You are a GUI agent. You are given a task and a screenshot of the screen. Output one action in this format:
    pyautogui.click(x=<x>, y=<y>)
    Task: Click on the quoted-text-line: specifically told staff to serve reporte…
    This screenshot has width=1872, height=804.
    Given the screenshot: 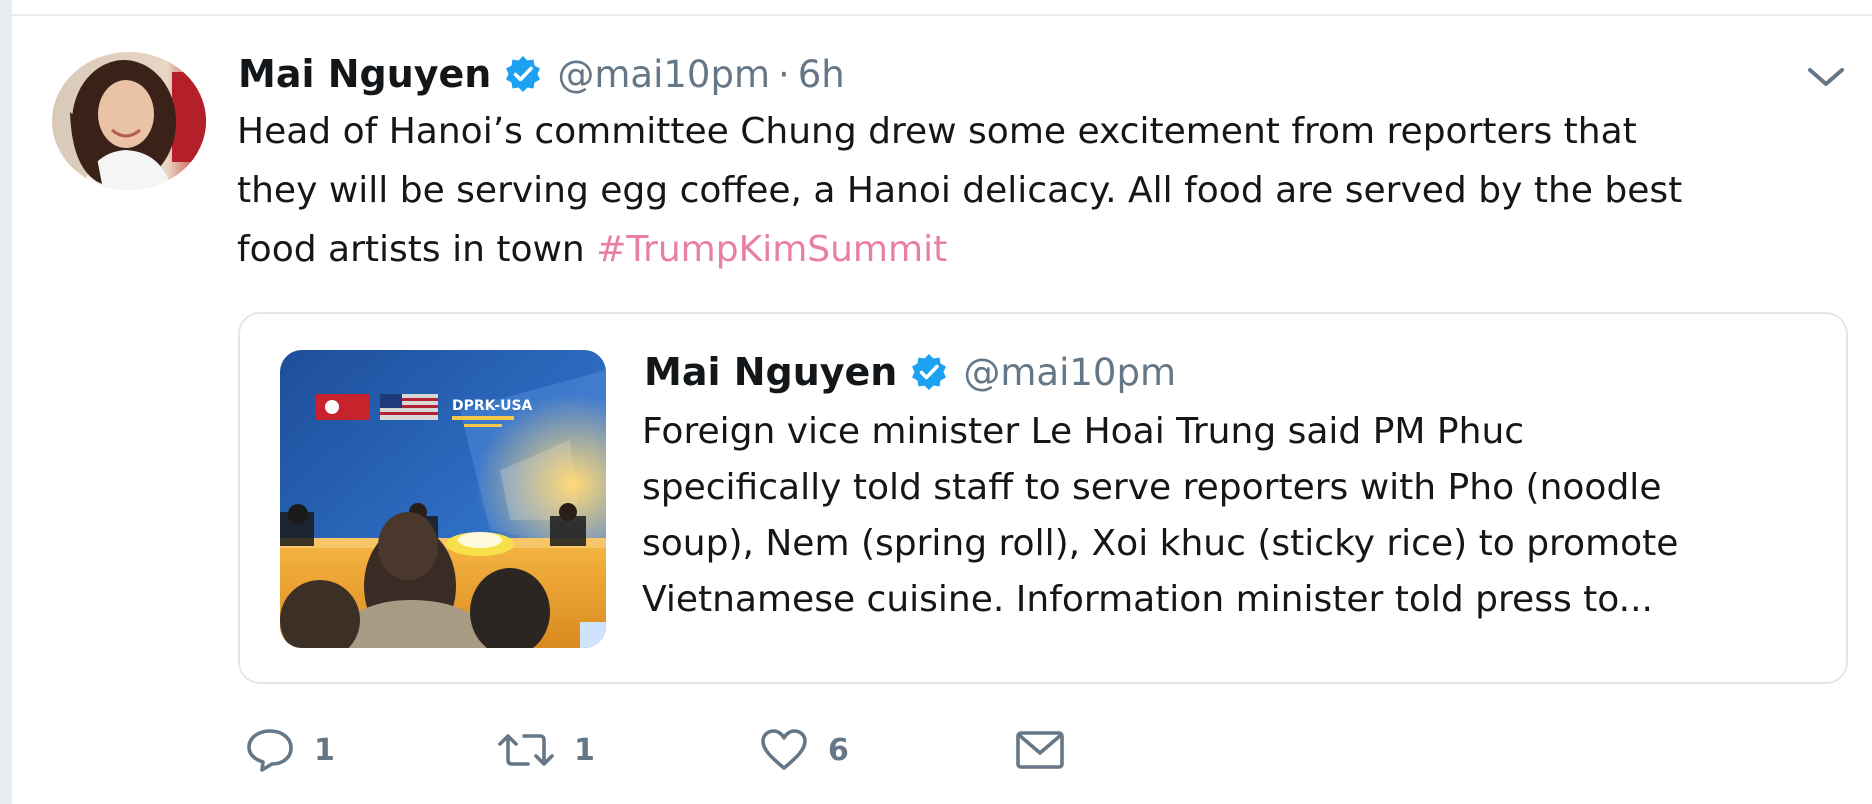 What is the action you would take?
    pyautogui.click(x=1152, y=487)
    